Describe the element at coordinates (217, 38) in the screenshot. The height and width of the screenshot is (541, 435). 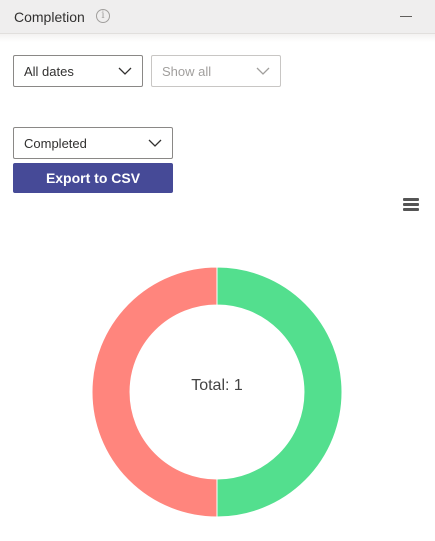
I see `header-shadow` at that location.